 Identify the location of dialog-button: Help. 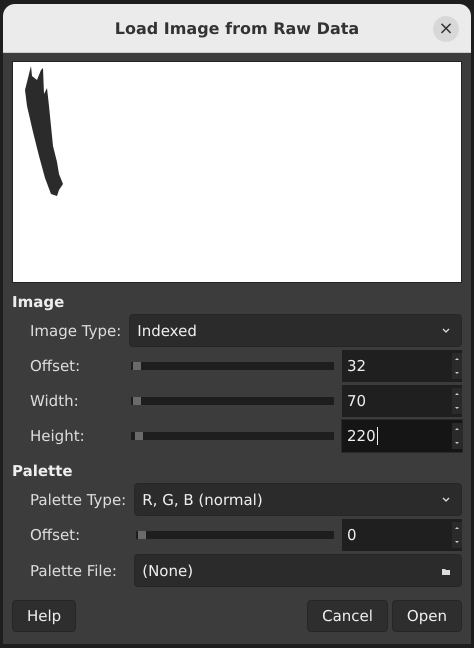
(44, 616).